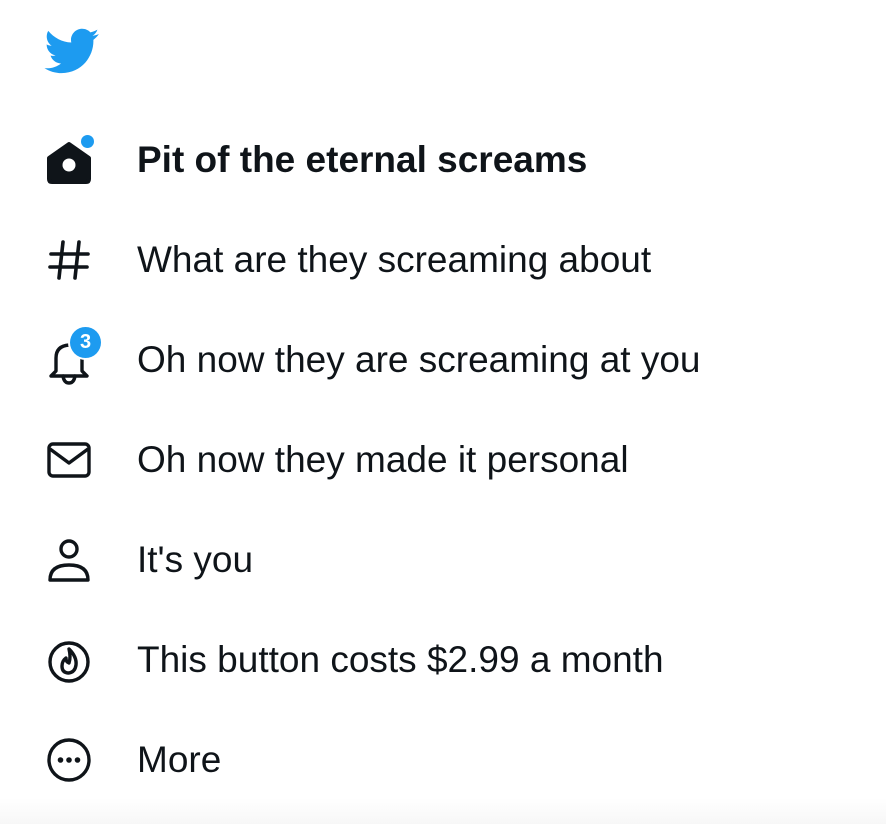 Image resolution: width=886 pixels, height=824 pixels. Describe the element at coordinates (443, 760) in the screenshot. I see `nav-item-more: More` at that location.